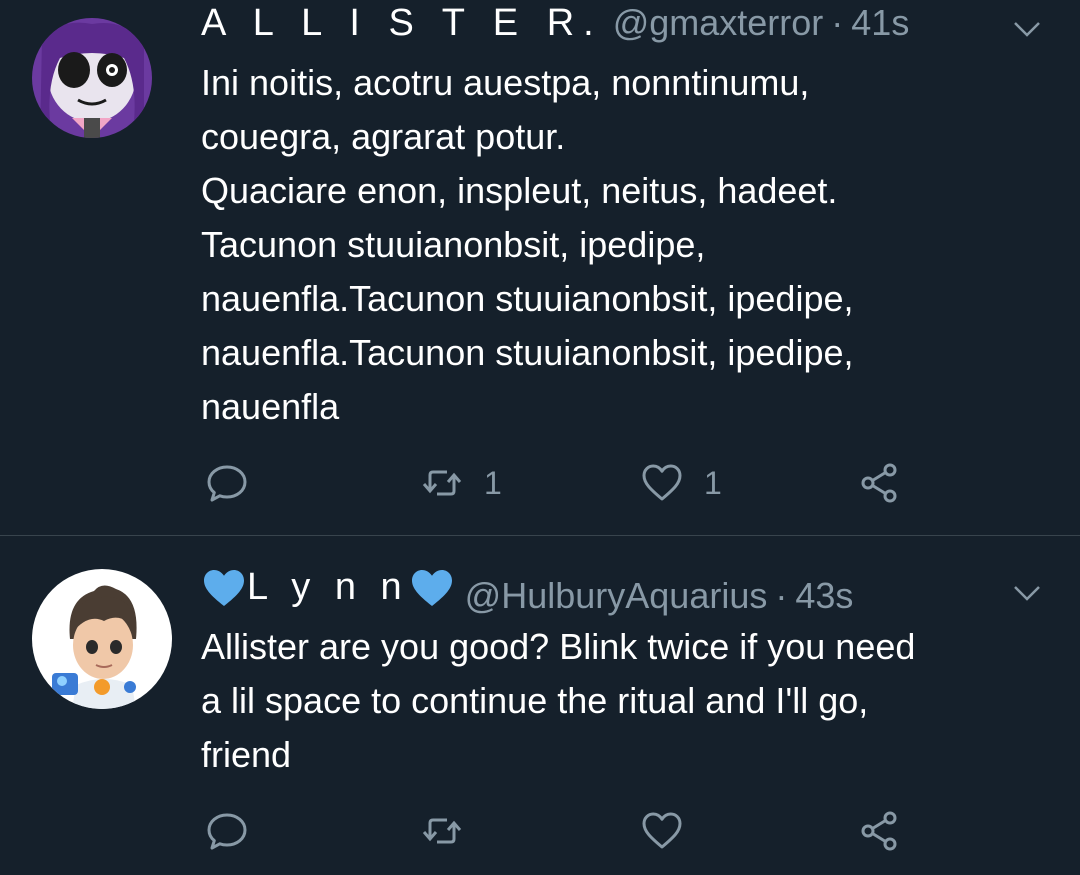 The width and height of the screenshot is (1080, 875). I want to click on tweet-header: A L L I S T E R. @gmaxterror · 41s, so click(626, 30).